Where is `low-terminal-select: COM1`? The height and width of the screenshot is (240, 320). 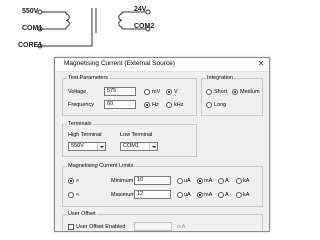
low-terminal-select: COM1 is located at coordinates (139, 146).